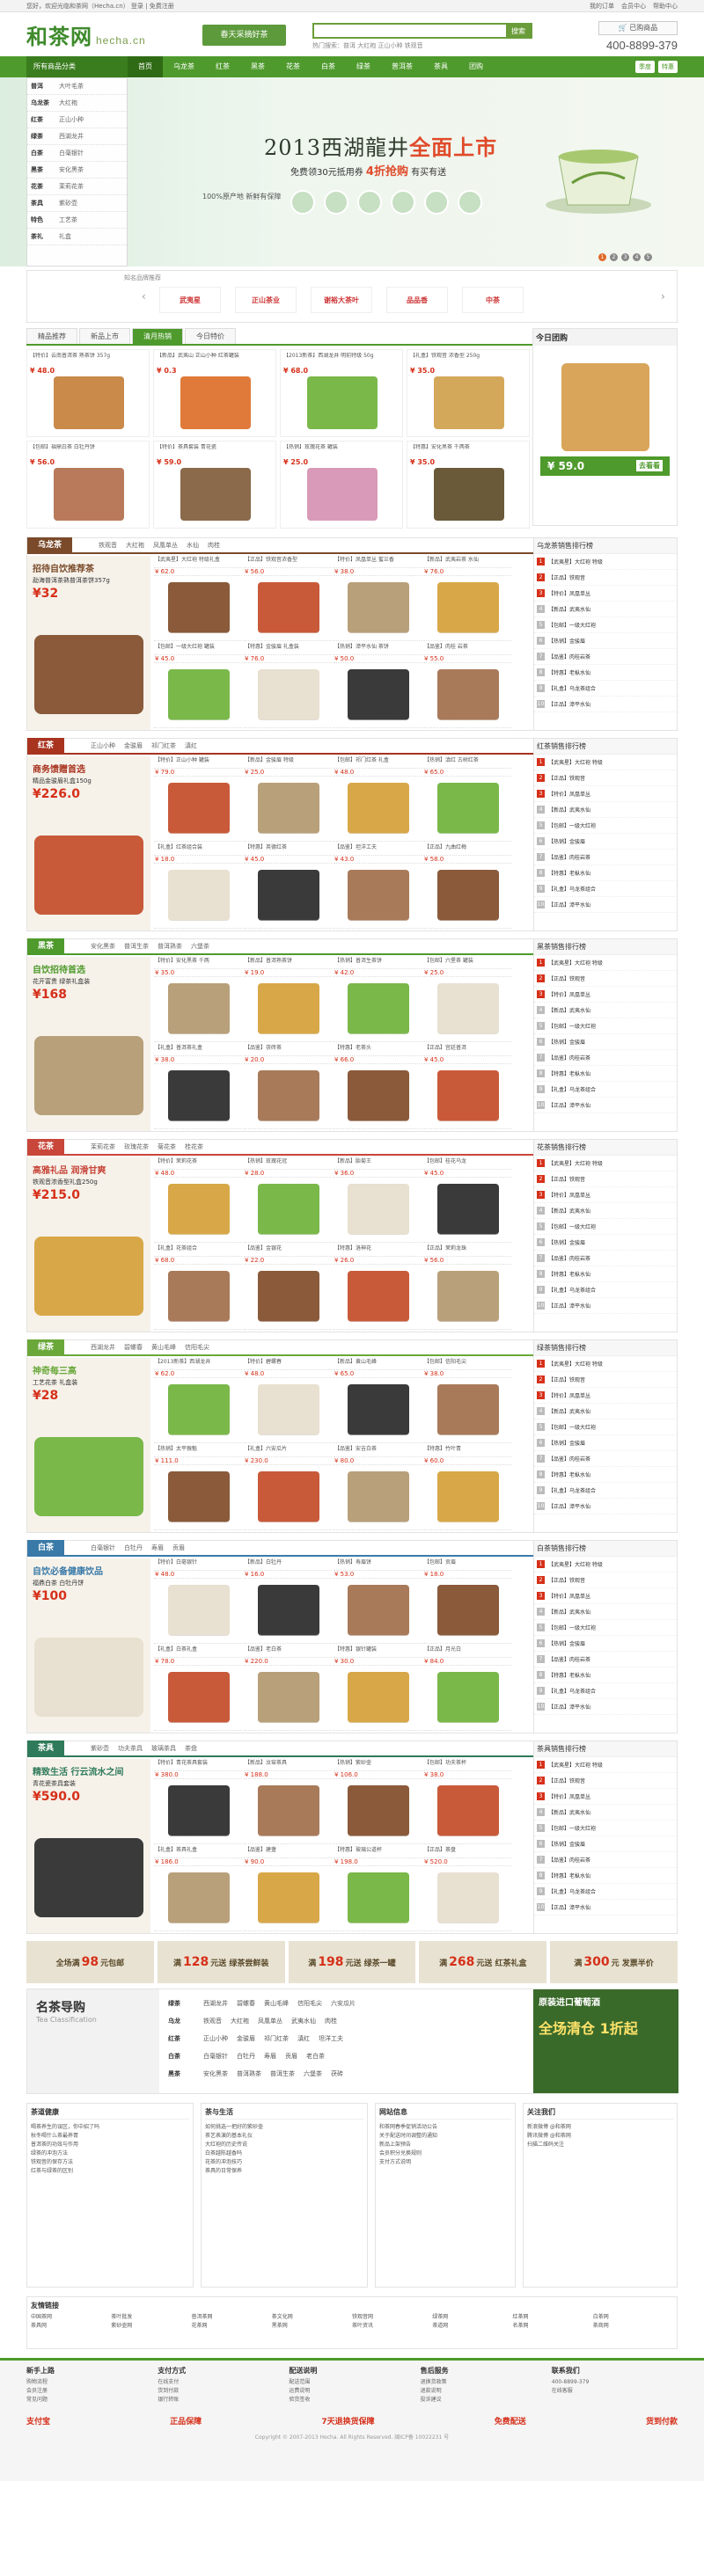 The width and height of the screenshot is (704, 2576). Describe the element at coordinates (65, 236) in the screenshot. I see `category-sub: 礼盒` at that location.